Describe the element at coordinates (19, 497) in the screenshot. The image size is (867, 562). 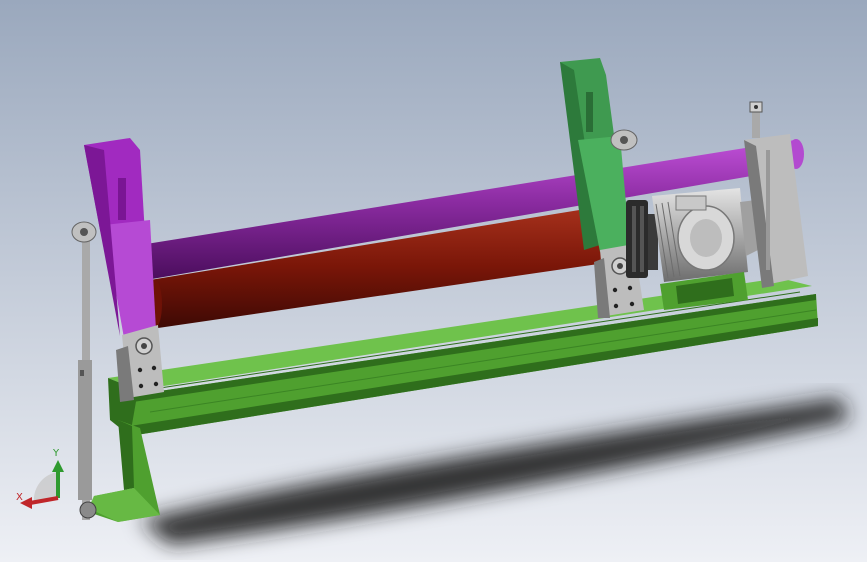
I see `triad-x-label: X` at that location.